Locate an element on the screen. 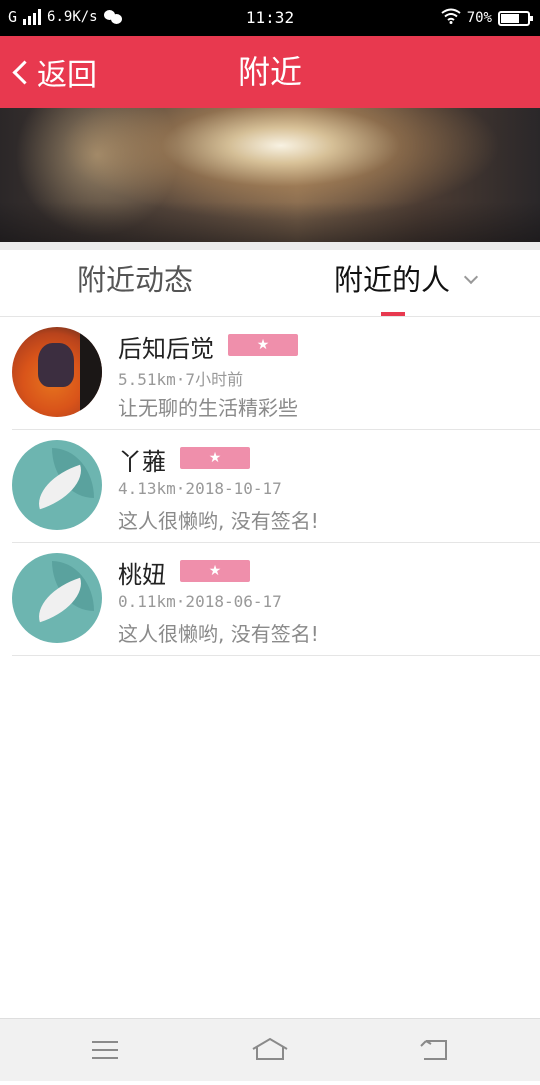 This screenshot has height=1085, width=540. battery-icon is located at coordinates (515, 18).